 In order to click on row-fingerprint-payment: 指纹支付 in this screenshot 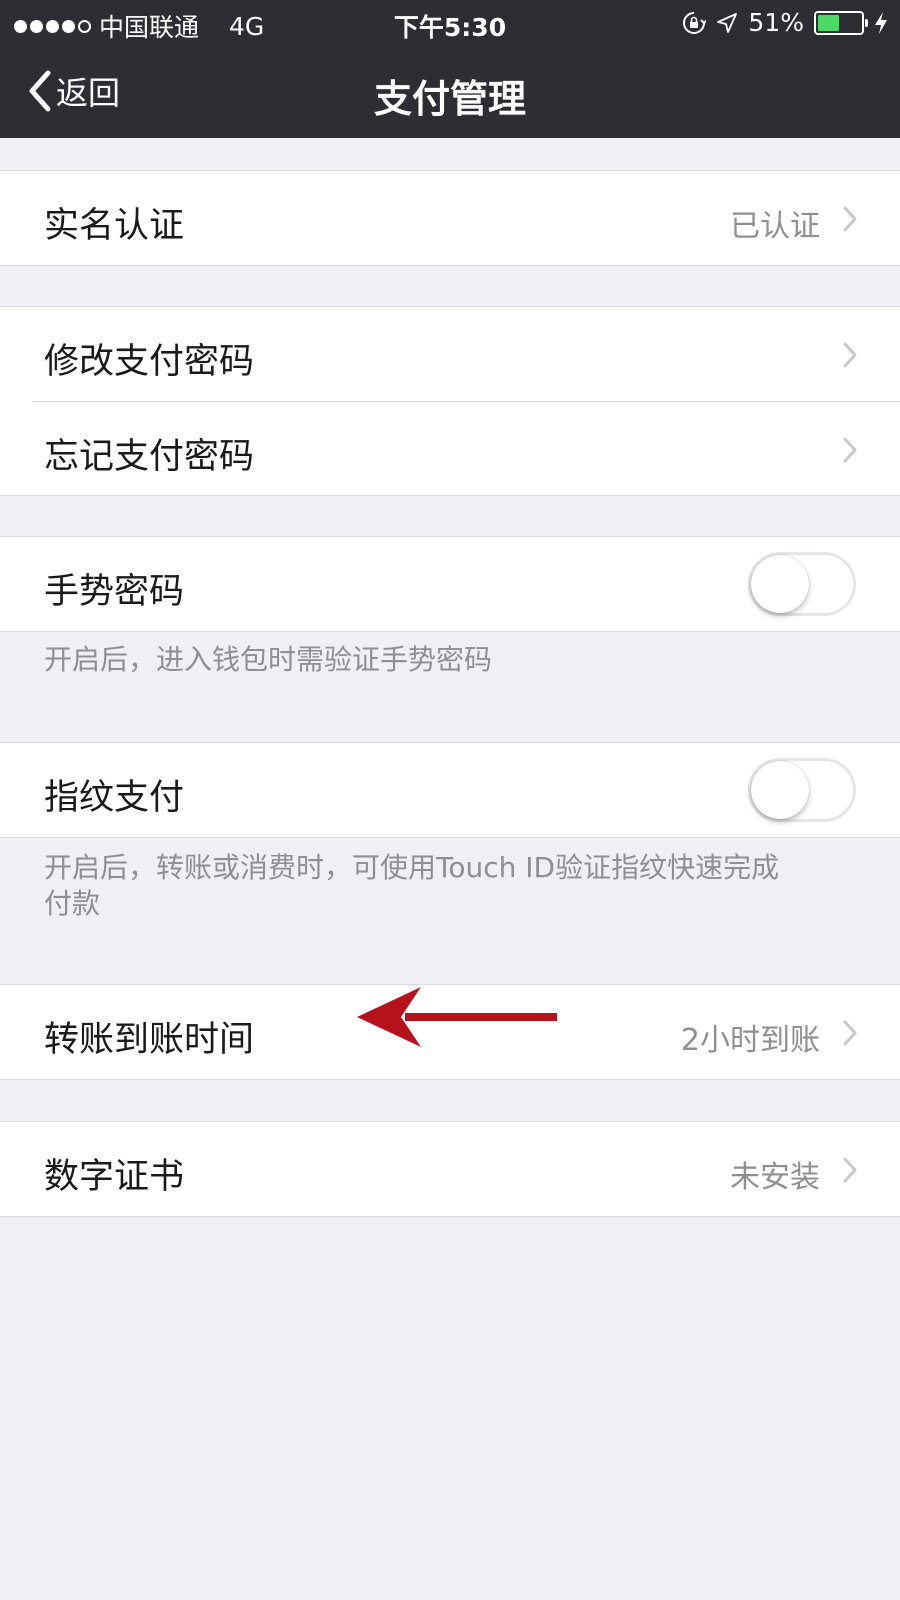, I will do `click(450, 790)`.